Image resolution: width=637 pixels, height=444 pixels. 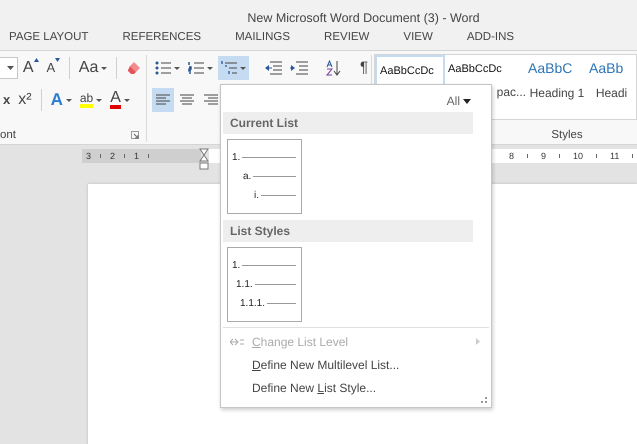 What do you see at coordinates (247, 176) in the screenshot?
I see `list-level-number: a.` at bounding box center [247, 176].